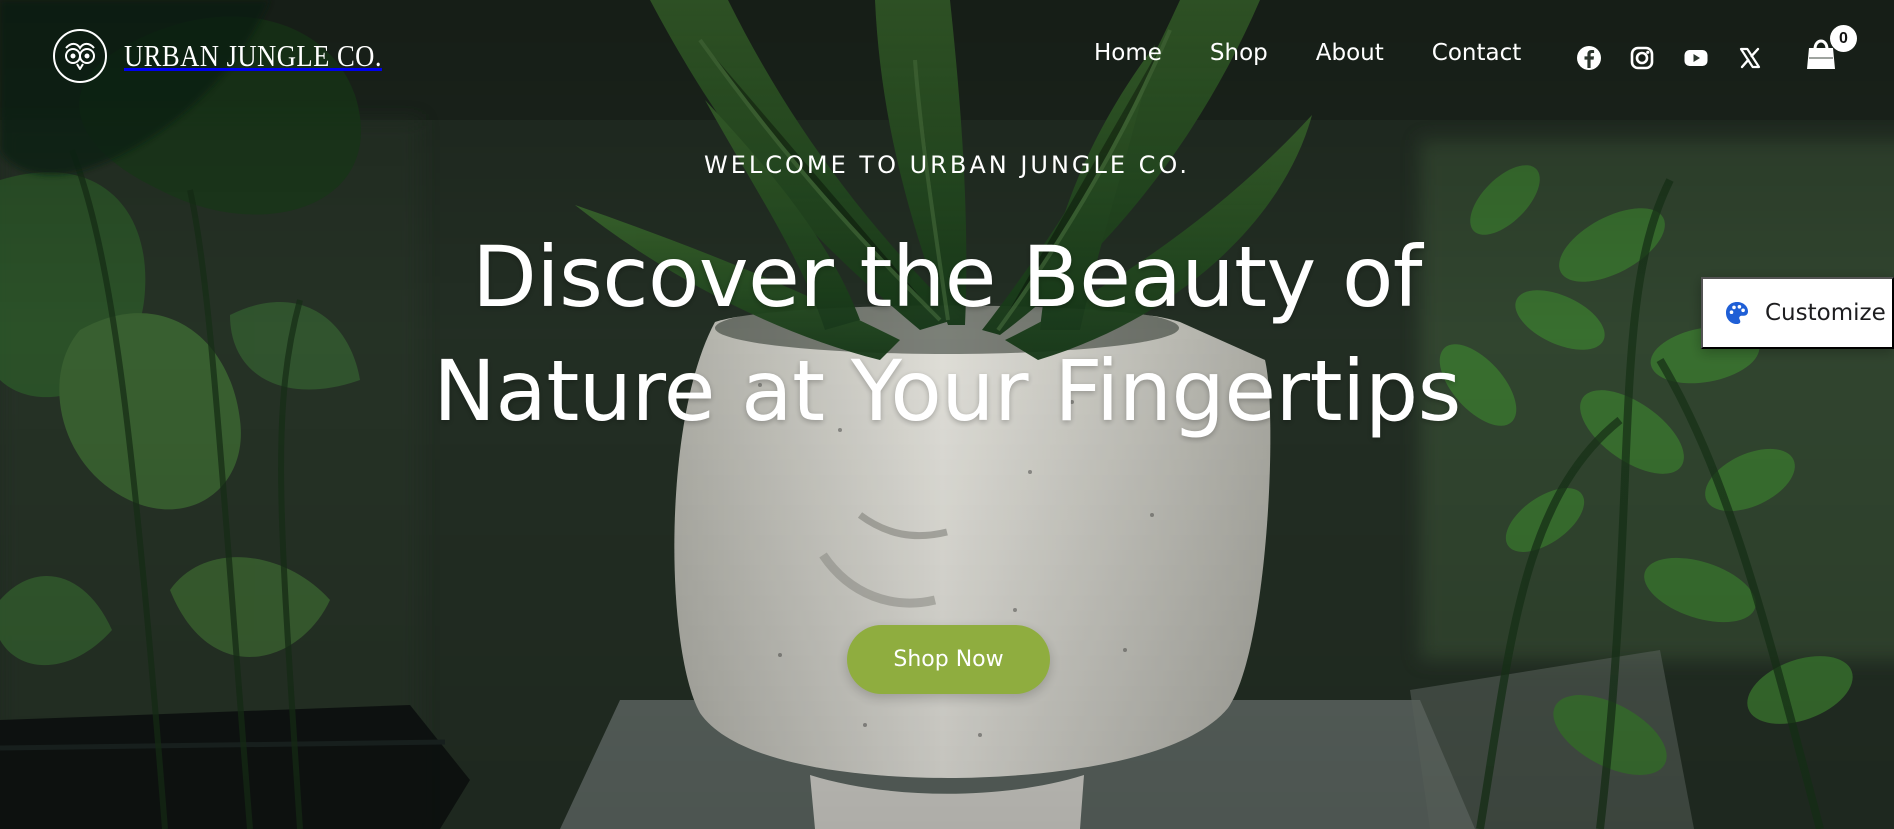  What do you see at coordinates (1239, 53) in the screenshot?
I see `nav-shop-link: Shop` at bounding box center [1239, 53].